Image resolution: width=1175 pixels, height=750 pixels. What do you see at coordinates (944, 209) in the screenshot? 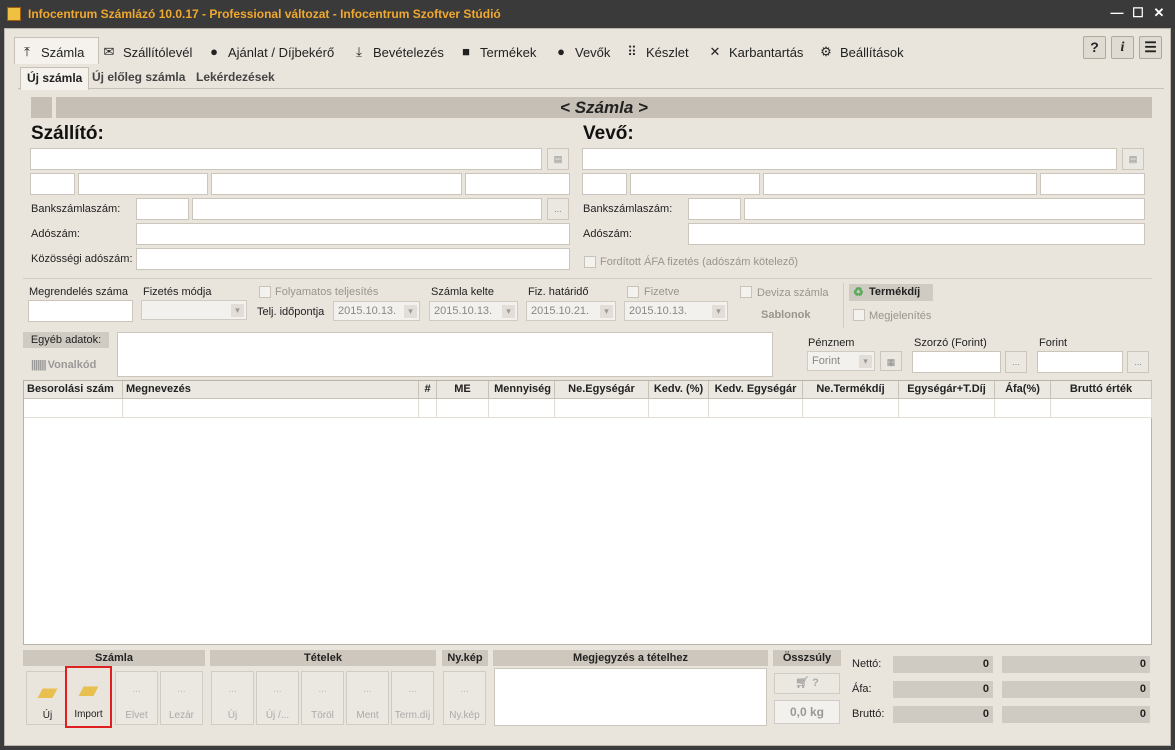
I see `buyer-bank-input` at bounding box center [944, 209].